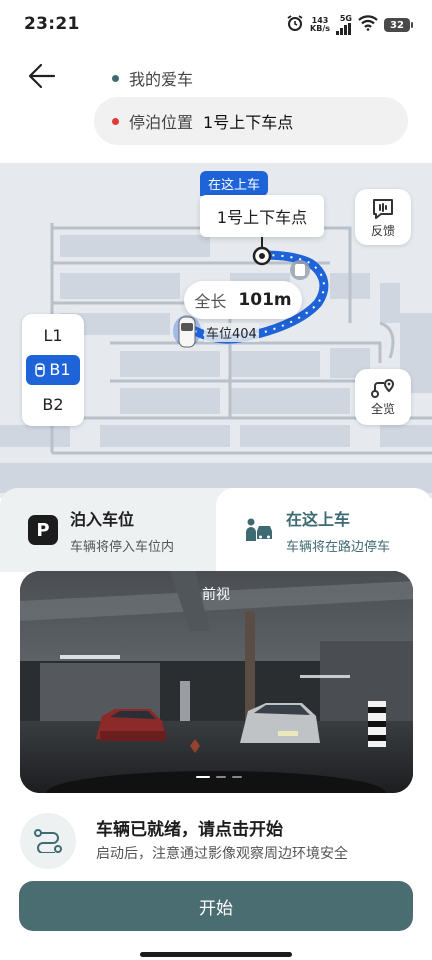  I want to click on pickup-tag: 在这上车, so click(234, 183).